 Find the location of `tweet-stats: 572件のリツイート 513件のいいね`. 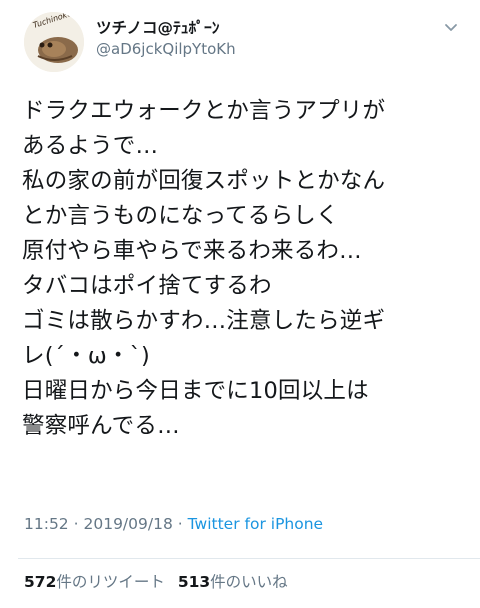

tweet-stats: 572件のリツイート 513件のいいね is located at coordinates (156, 581).